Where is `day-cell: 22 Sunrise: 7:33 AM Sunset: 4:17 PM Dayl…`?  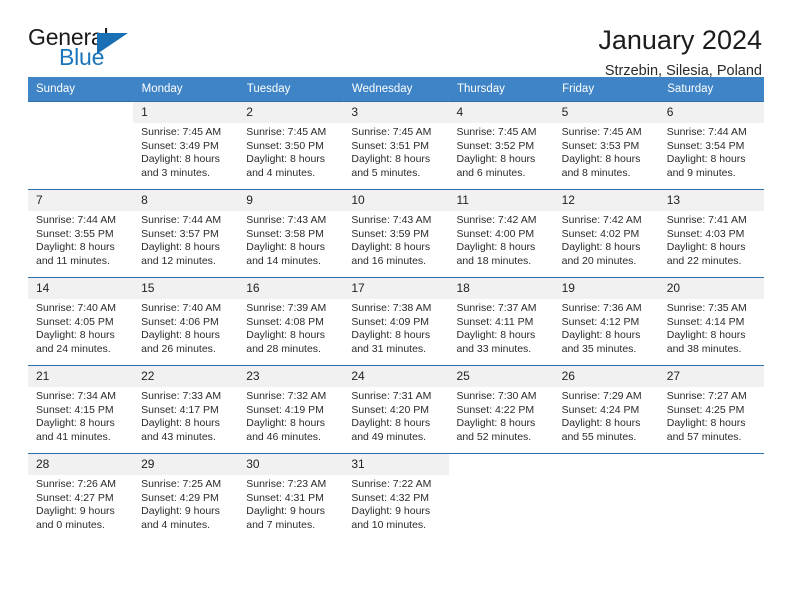
day-cell: 22 Sunrise: 7:33 AM Sunset: 4:17 PM Dayl… is located at coordinates (186, 409).